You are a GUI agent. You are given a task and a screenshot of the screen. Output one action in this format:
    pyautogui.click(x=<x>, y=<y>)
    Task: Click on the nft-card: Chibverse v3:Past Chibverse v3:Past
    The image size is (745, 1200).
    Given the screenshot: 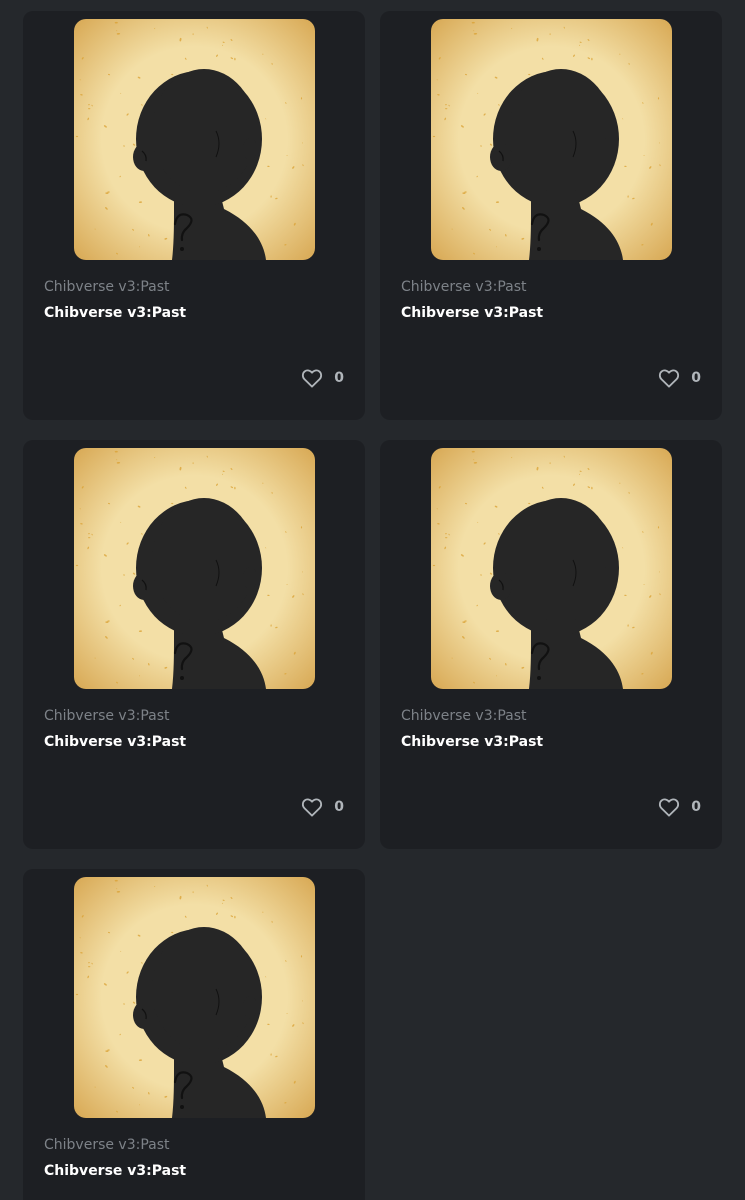 What is the action you would take?
    pyautogui.click(x=194, y=1034)
    